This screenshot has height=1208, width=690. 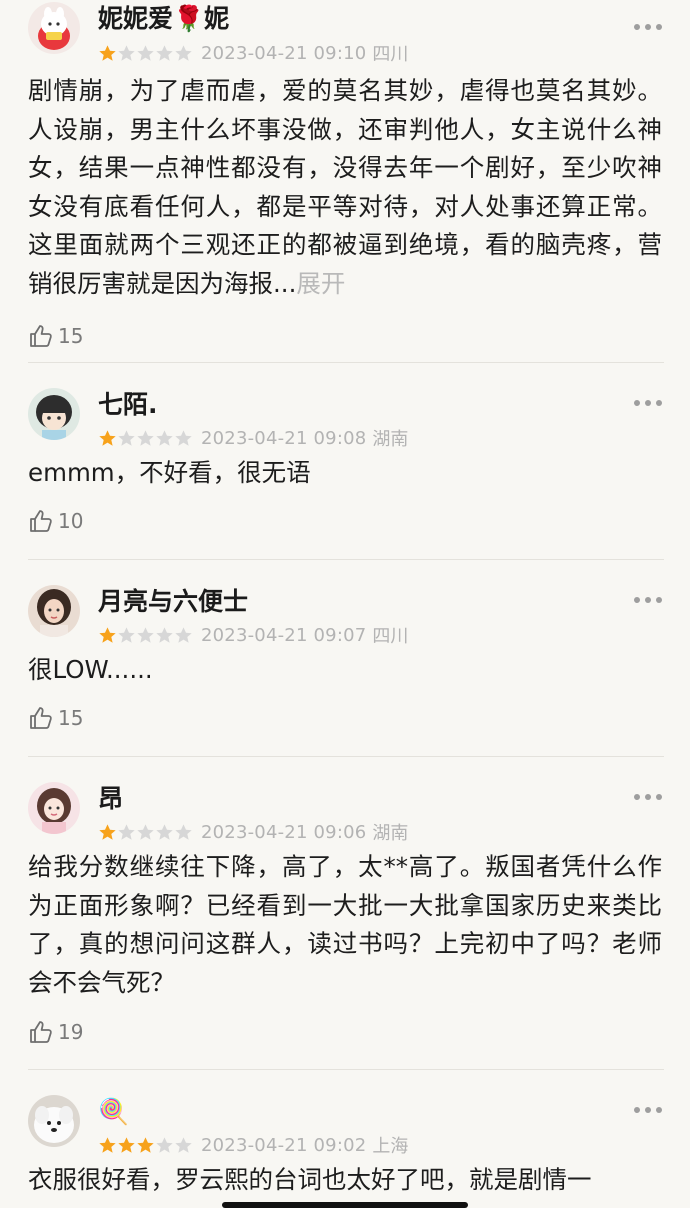 What do you see at coordinates (284, 53) in the screenshot?
I see `review-time: 2023-04-21 09:10` at bounding box center [284, 53].